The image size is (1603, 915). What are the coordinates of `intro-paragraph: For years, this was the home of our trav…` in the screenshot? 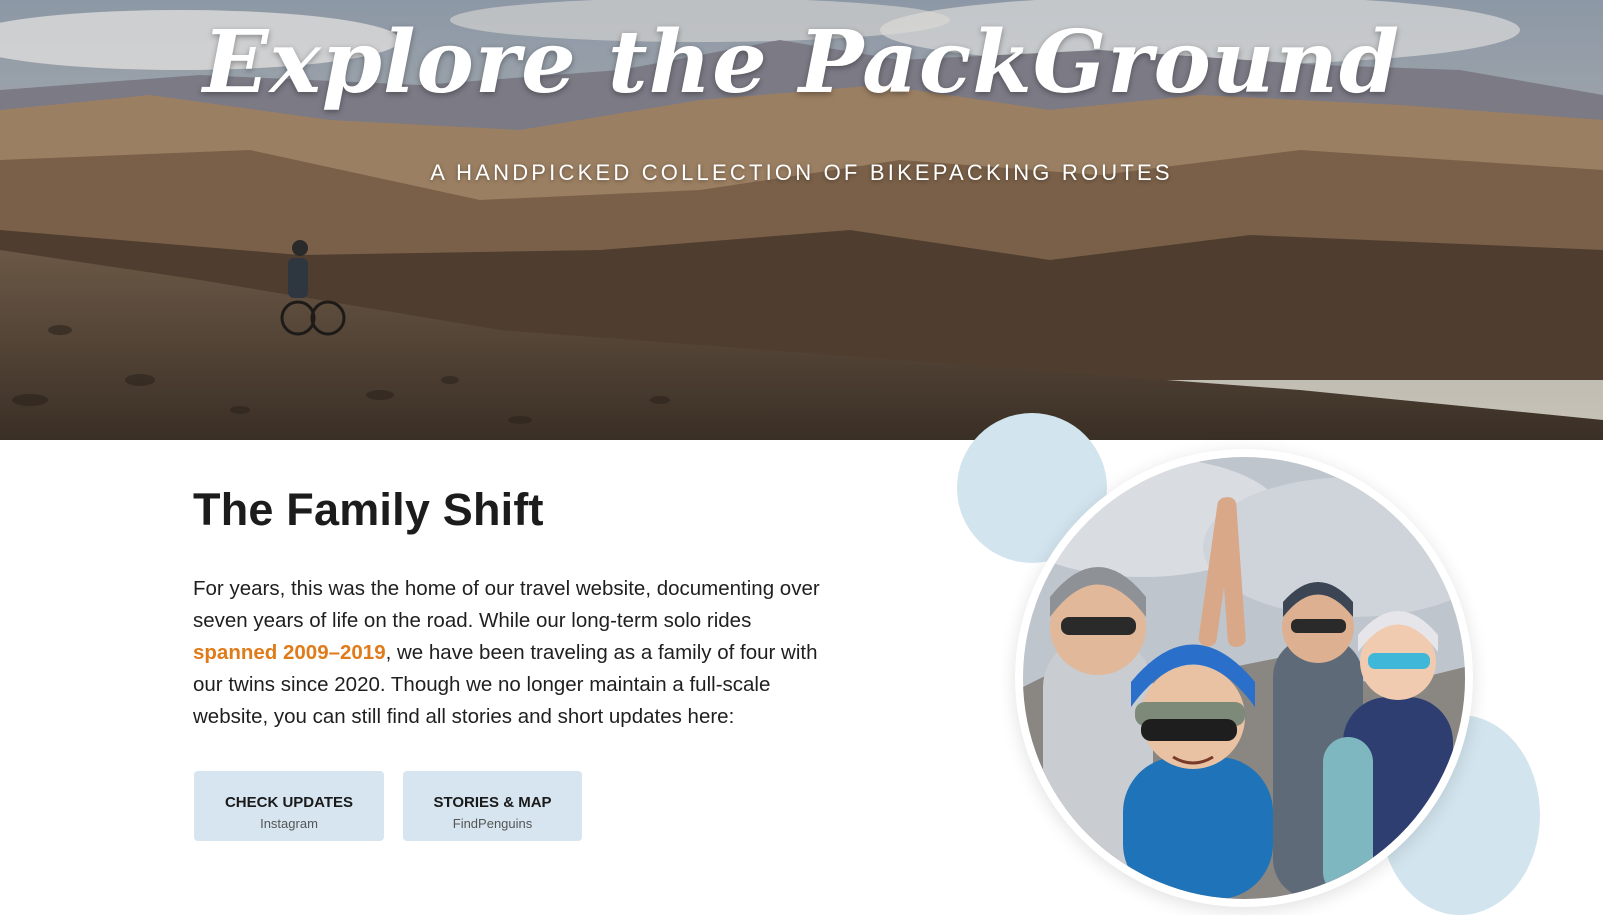 It's located at (513, 653).